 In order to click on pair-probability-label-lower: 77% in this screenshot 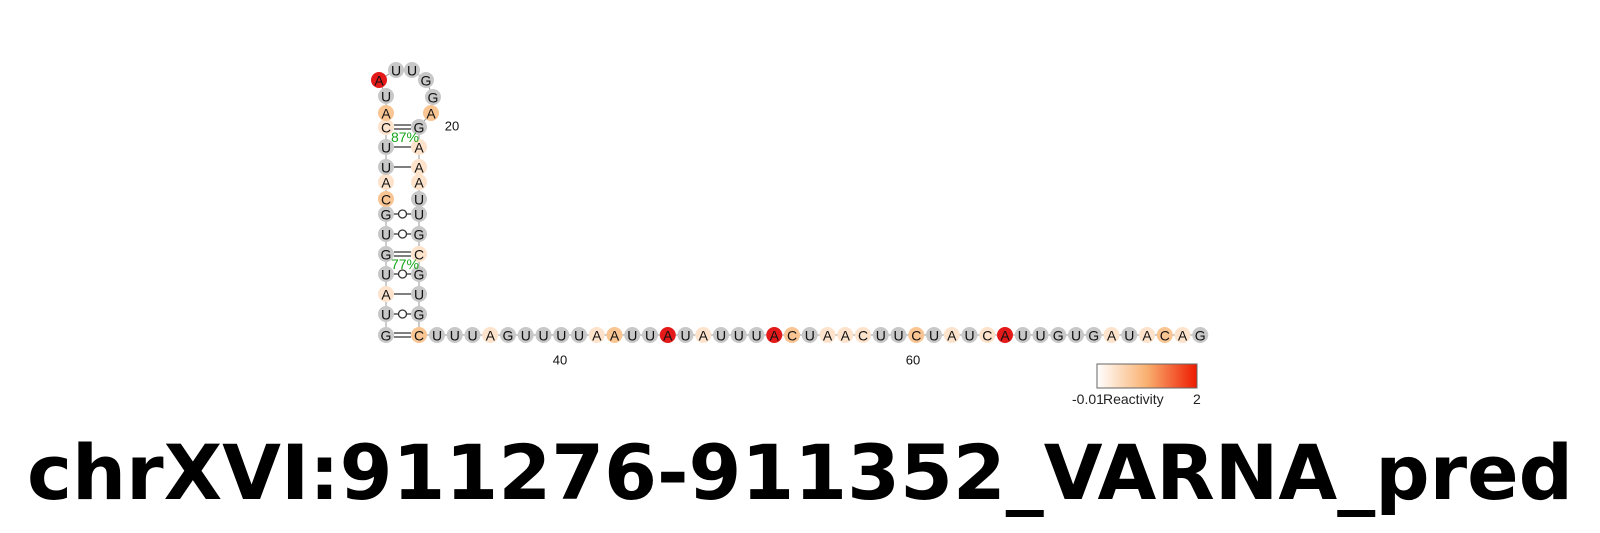, I will do `click(405, 264)`.